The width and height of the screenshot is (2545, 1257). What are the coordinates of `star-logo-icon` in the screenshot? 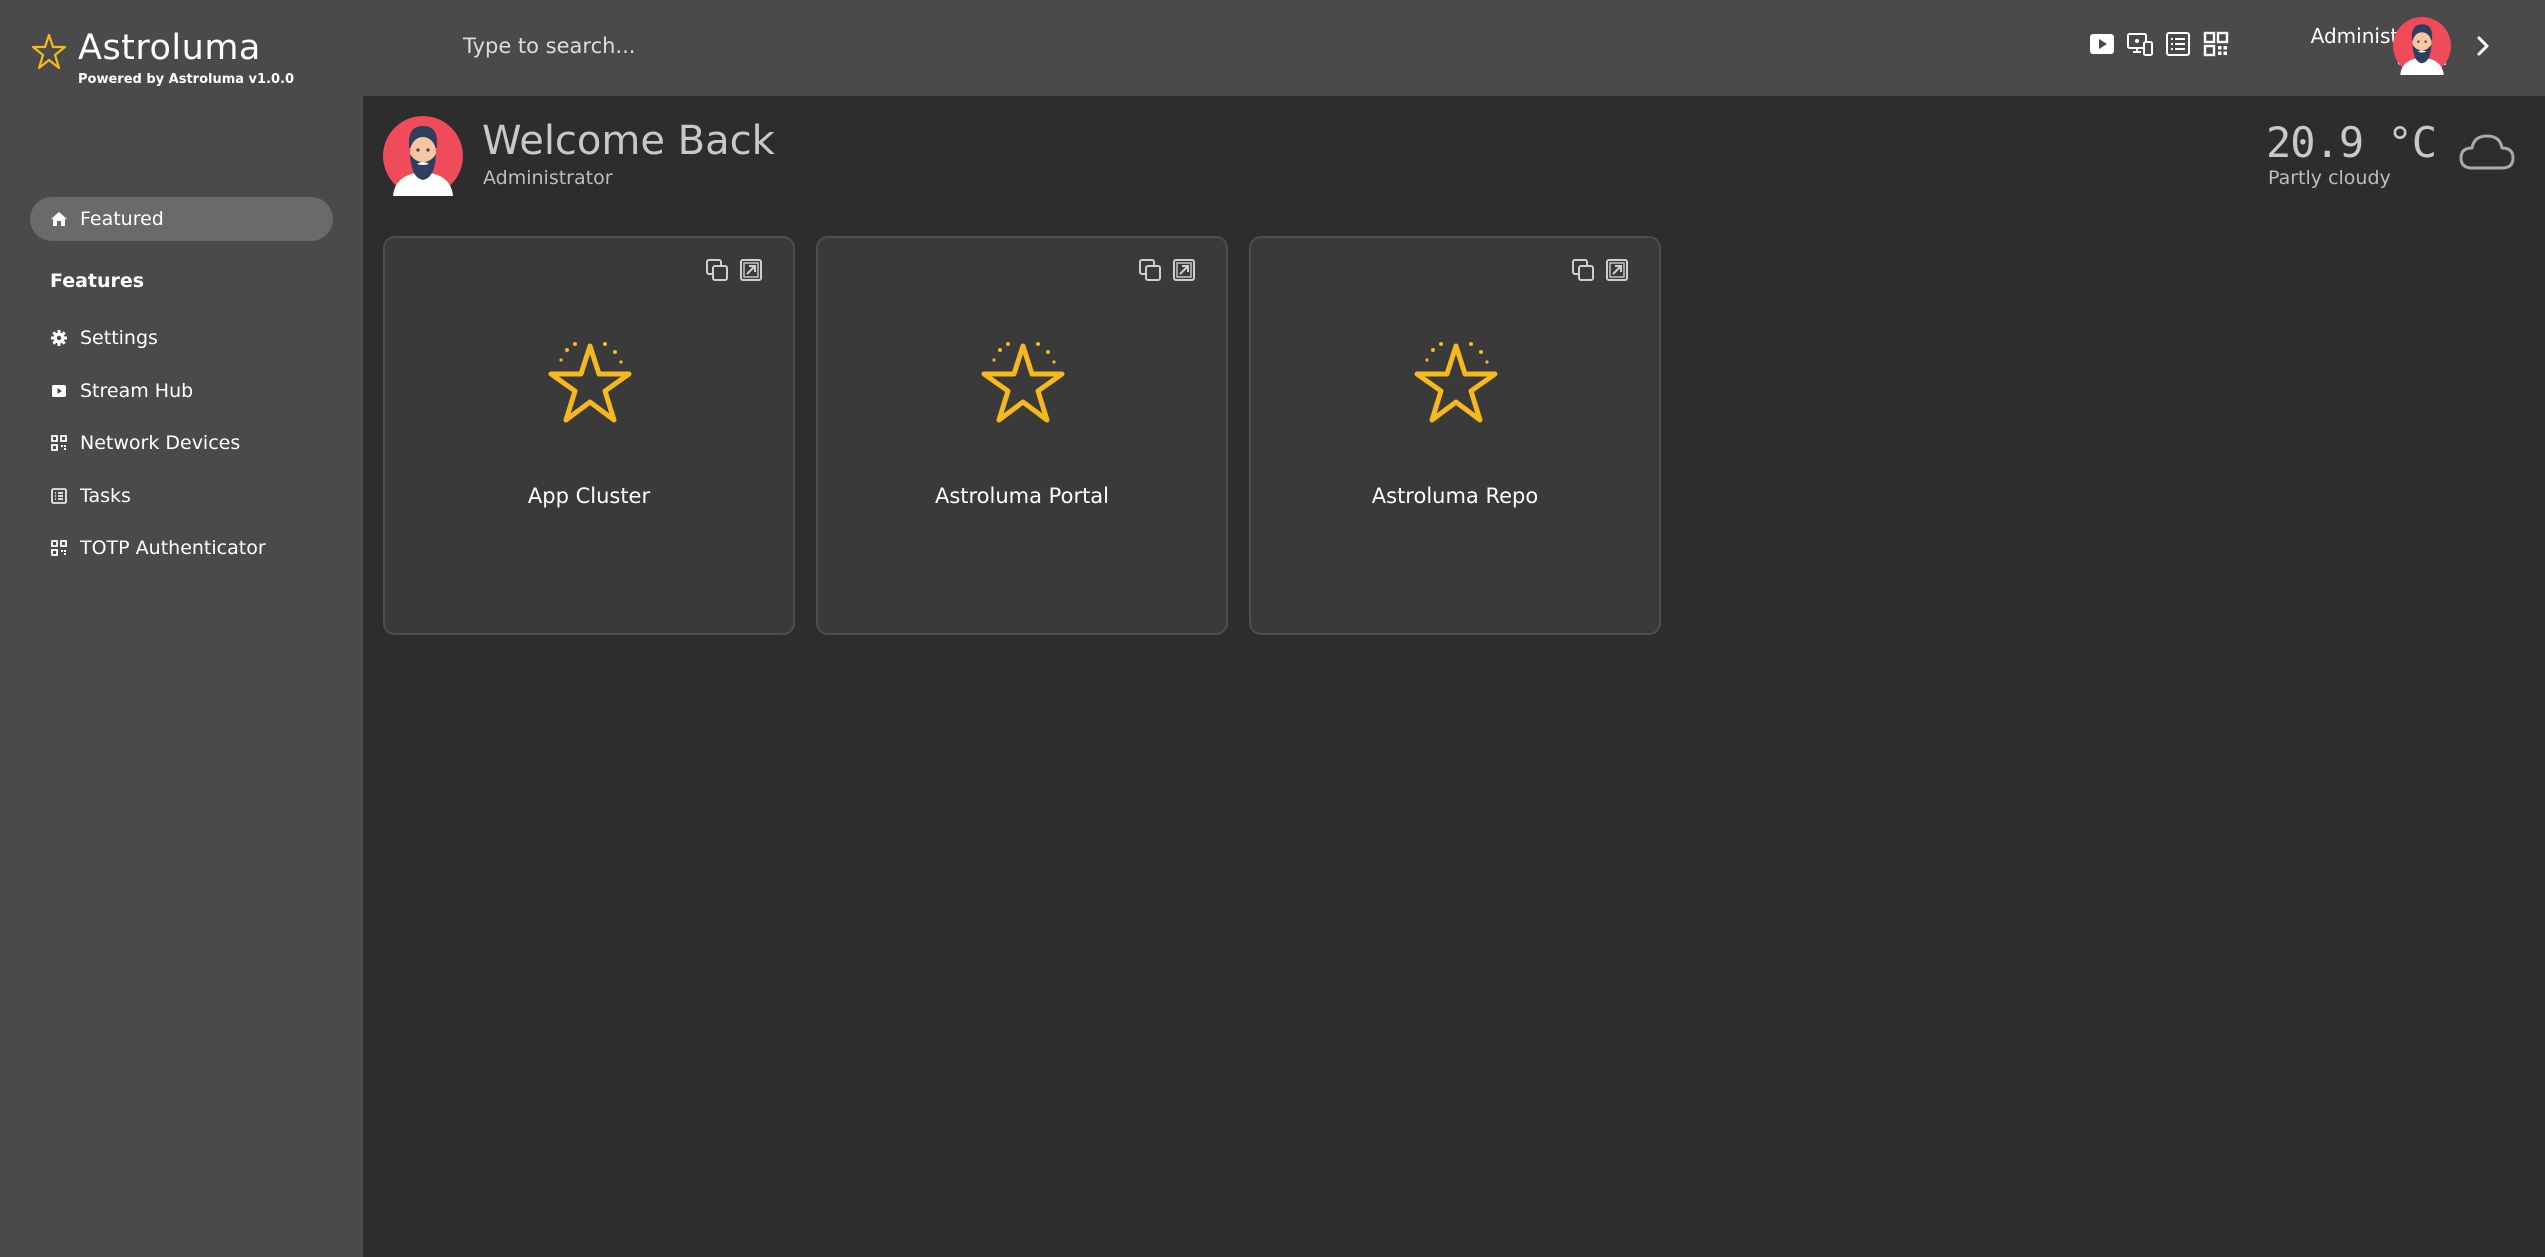 It's located at (49, 51).